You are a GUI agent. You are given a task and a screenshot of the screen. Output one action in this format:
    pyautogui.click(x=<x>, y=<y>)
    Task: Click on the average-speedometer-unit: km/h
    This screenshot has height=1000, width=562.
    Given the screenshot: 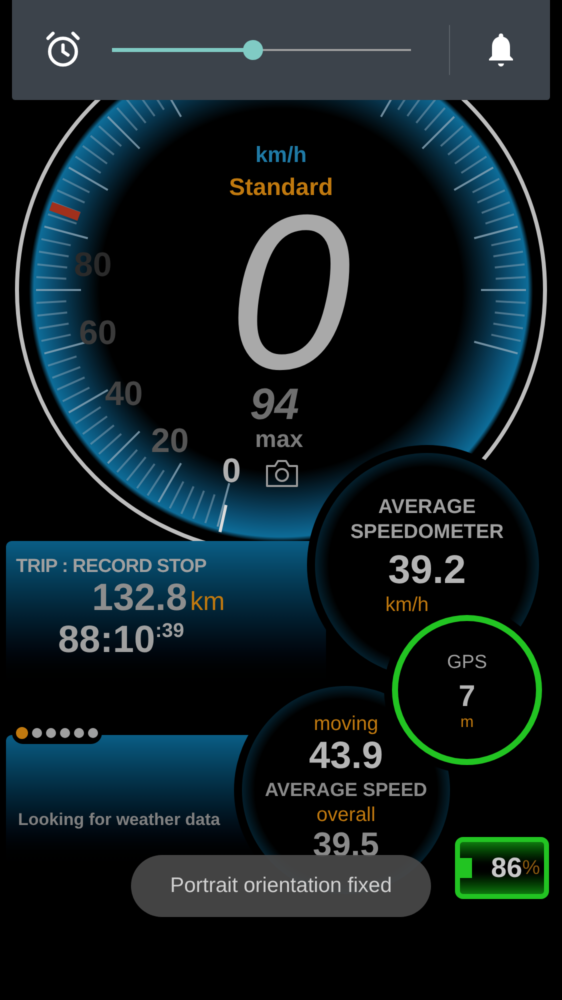 What is the action you would take?
    pyautogui.click(x=407, y=605)
    